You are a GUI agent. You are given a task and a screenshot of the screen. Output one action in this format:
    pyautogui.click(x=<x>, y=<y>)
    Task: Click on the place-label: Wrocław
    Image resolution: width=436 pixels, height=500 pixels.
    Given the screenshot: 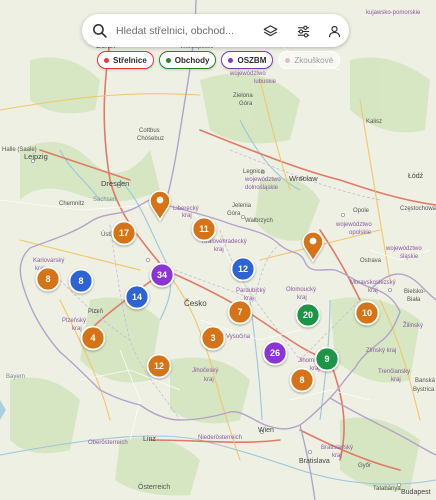 What is the action you would take?
    pyautogui.click(x=303, y=178)
    